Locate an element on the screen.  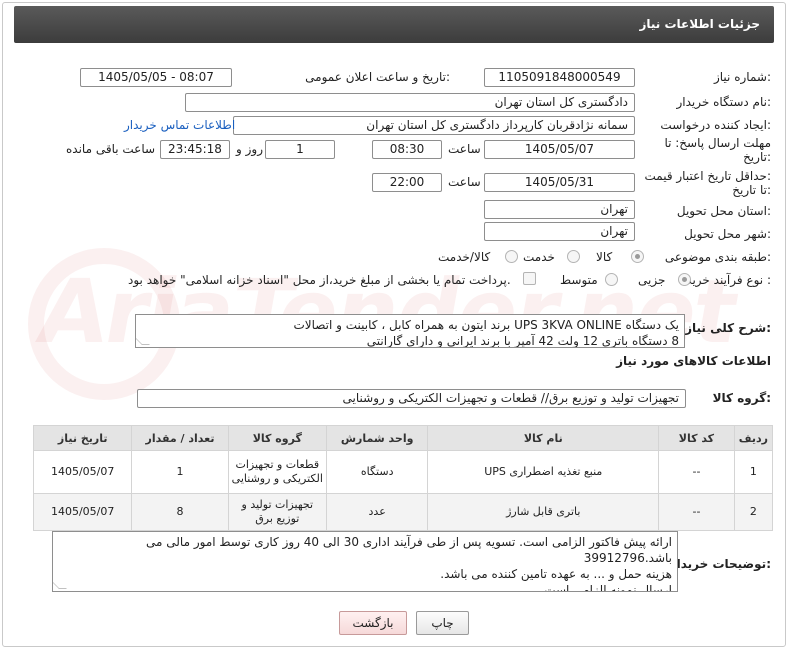
cell-qty: 1 is located at coordinates (180, 472).